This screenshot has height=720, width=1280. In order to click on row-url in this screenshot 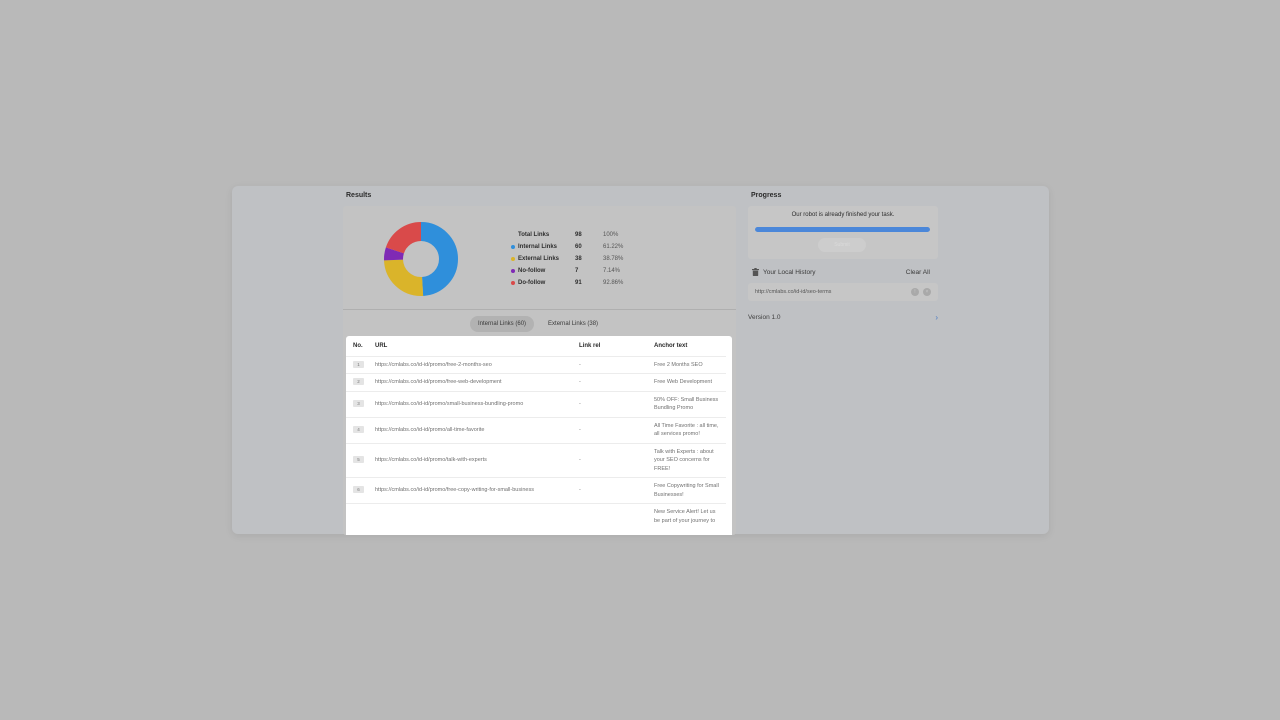, I will do `click(470, 516)`.